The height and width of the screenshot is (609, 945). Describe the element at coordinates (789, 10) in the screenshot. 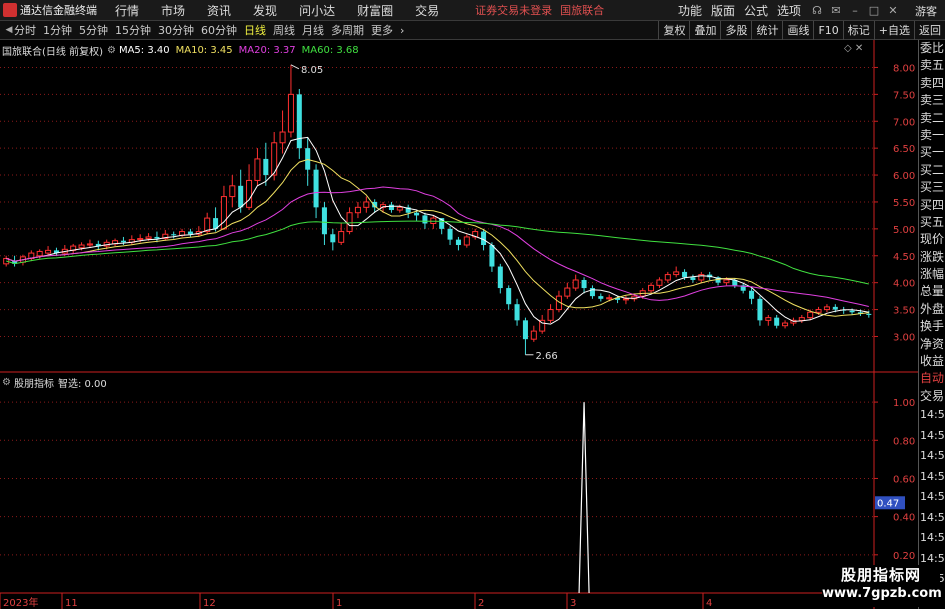

I see `menu-options: 选项` at that location.